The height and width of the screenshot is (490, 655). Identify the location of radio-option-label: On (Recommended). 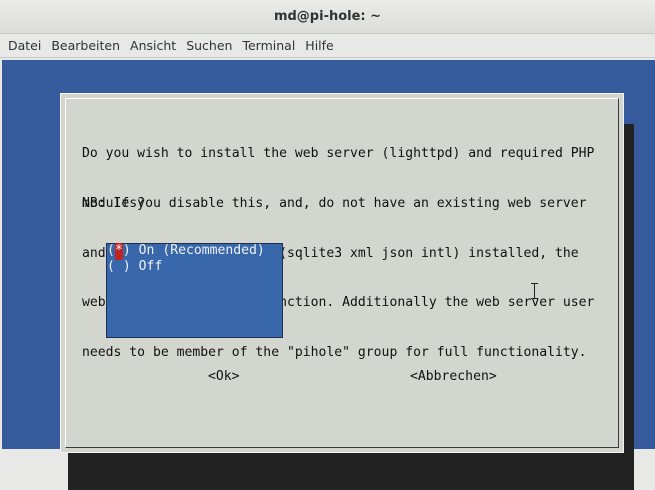
(201, 250).